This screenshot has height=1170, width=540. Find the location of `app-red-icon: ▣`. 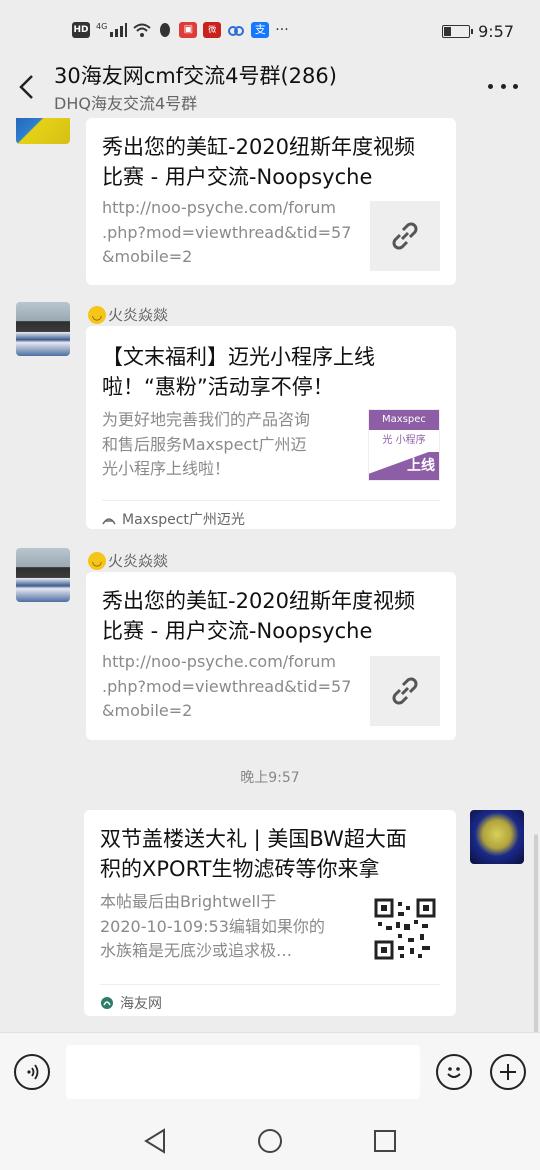

app-red-icon: ▣ is located at coordinates (188, 30).